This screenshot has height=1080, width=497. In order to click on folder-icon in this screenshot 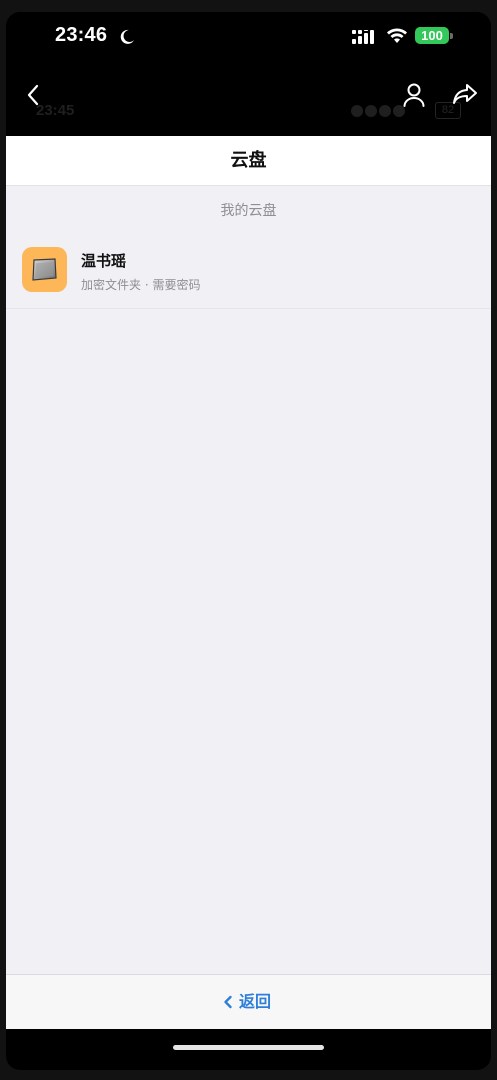, I will do `click(44, 269)`.